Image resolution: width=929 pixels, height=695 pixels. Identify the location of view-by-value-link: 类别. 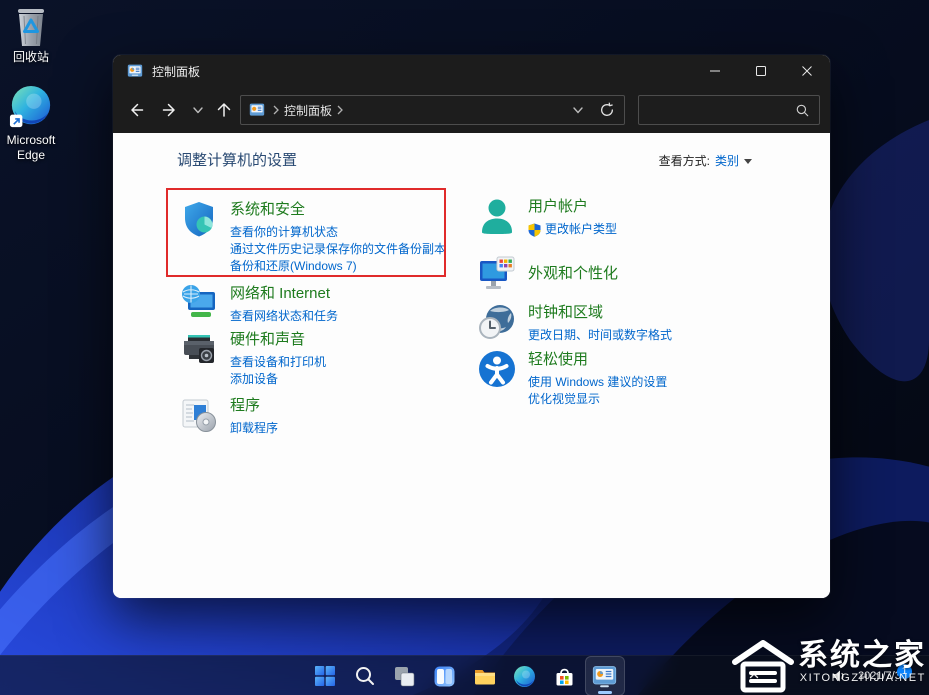
(727, 160).